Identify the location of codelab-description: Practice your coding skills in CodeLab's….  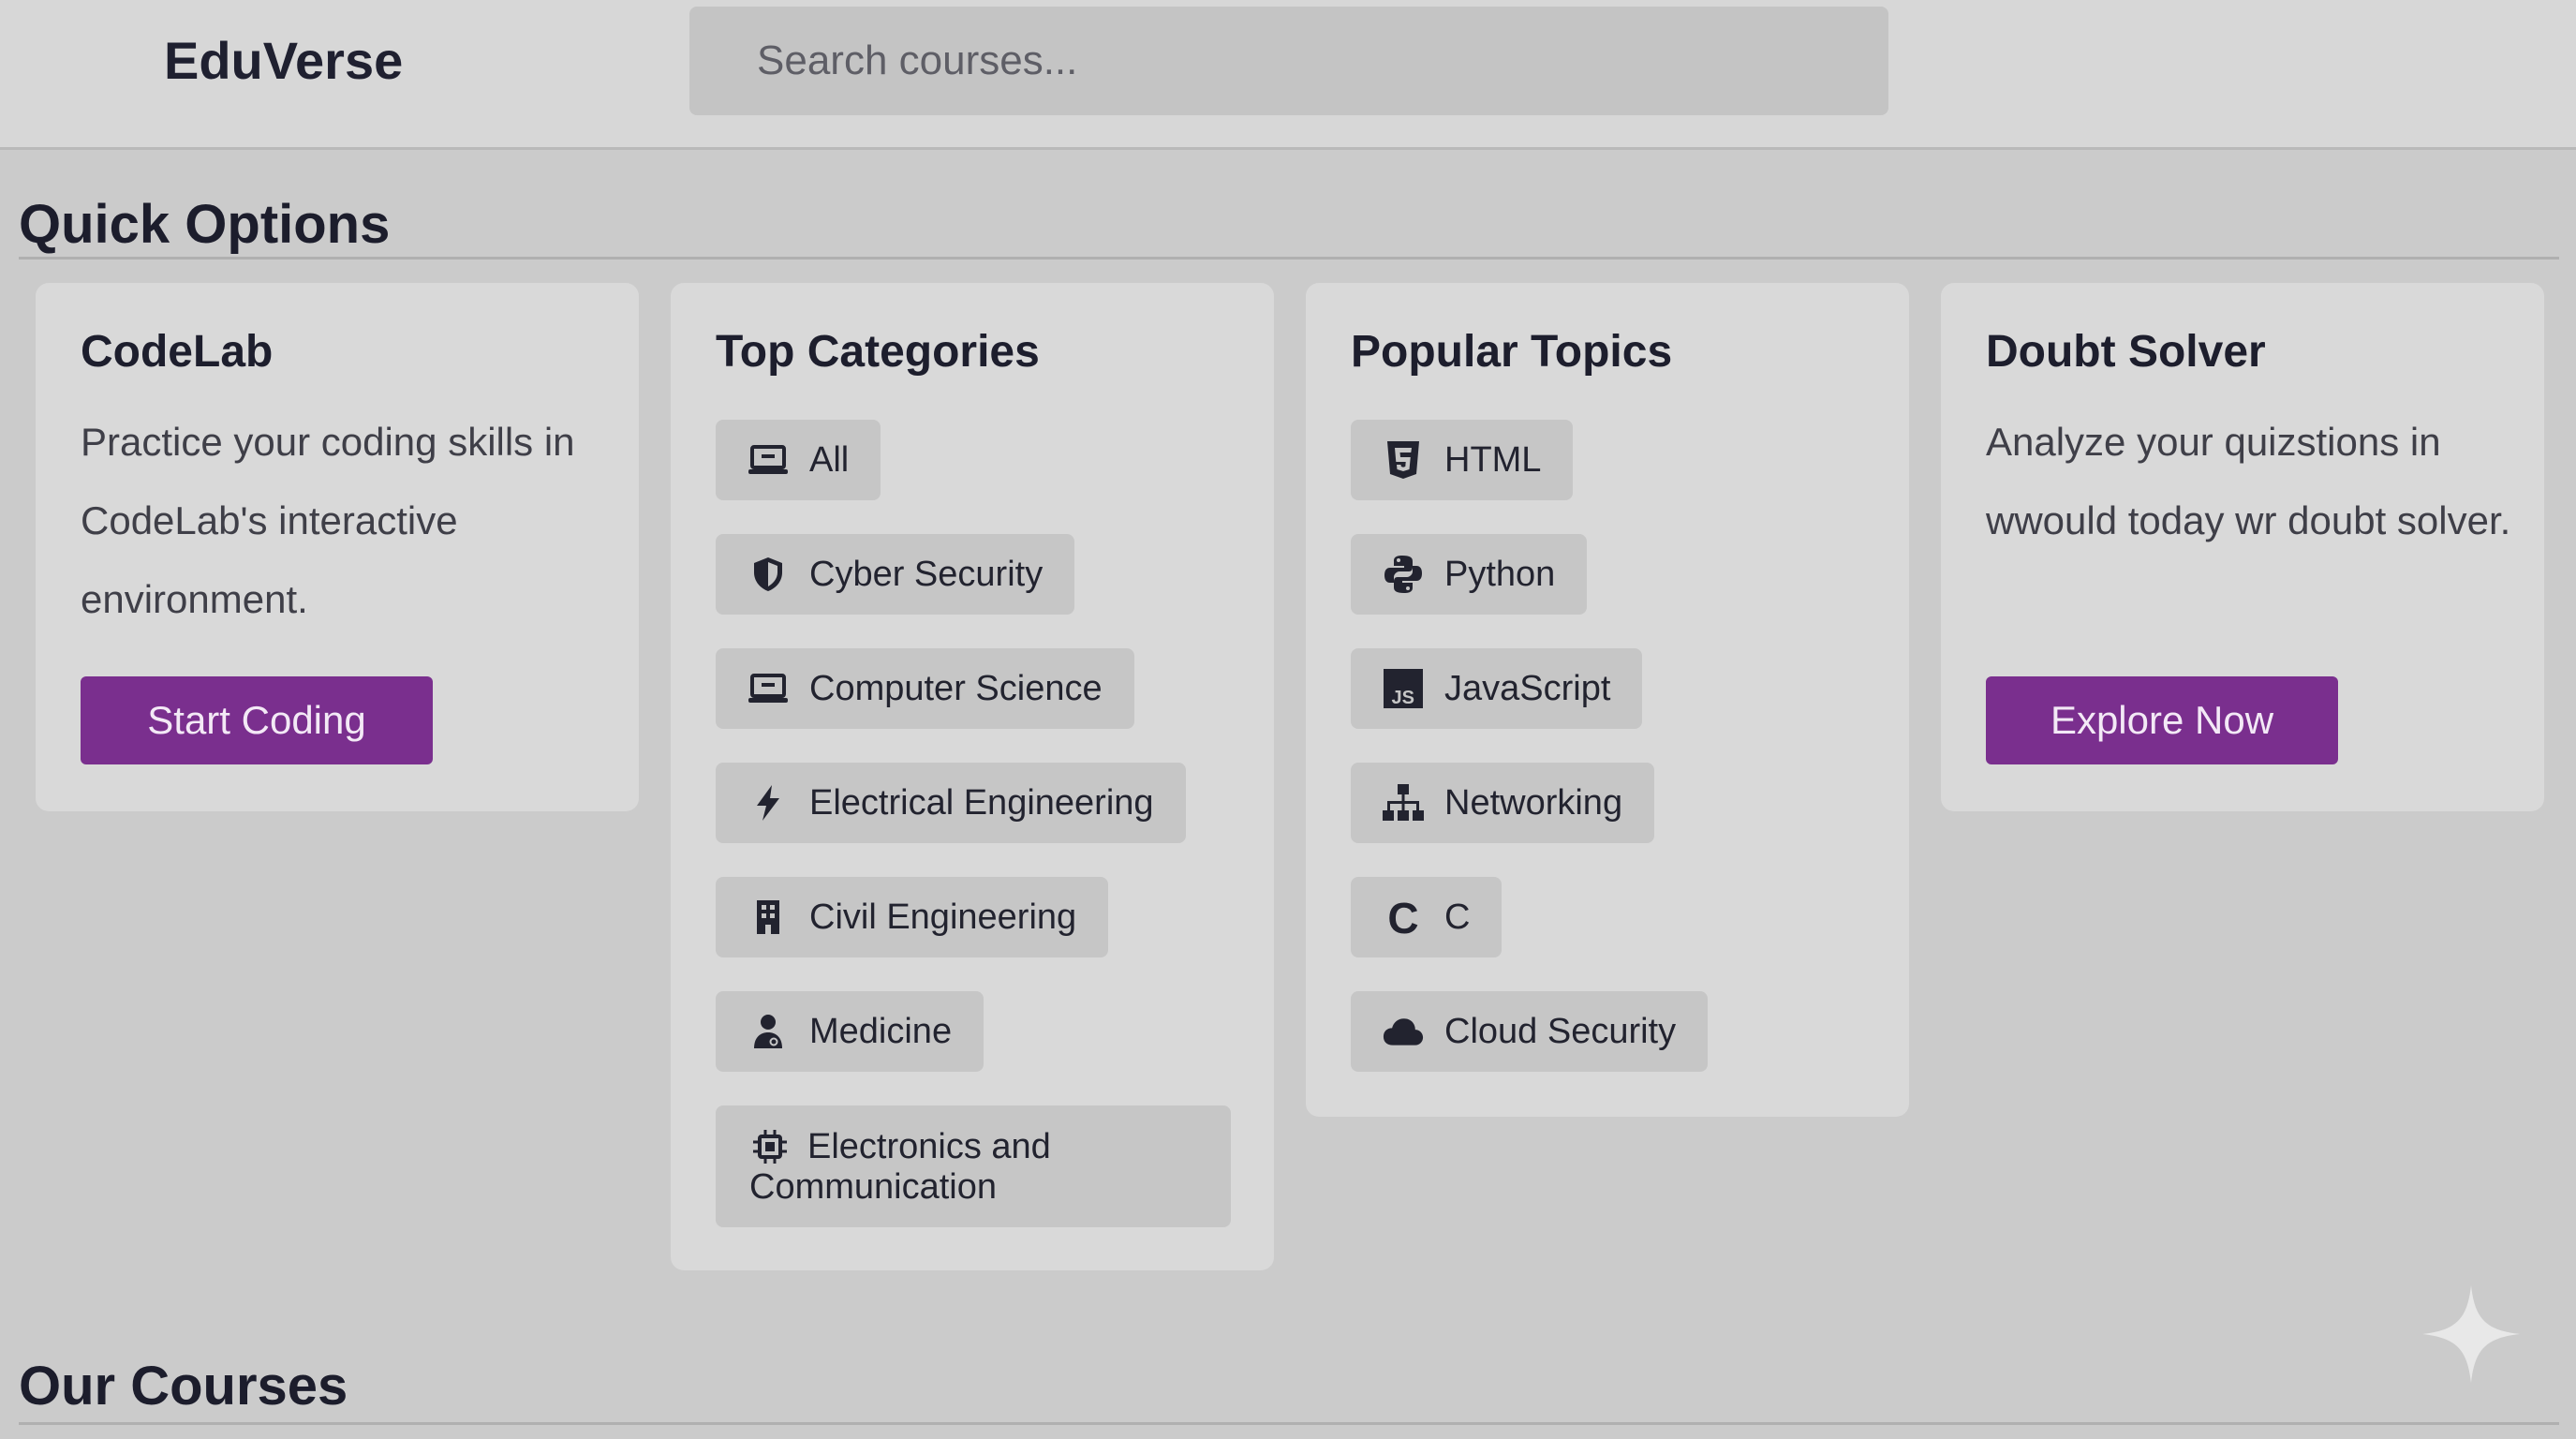
(328, 520).